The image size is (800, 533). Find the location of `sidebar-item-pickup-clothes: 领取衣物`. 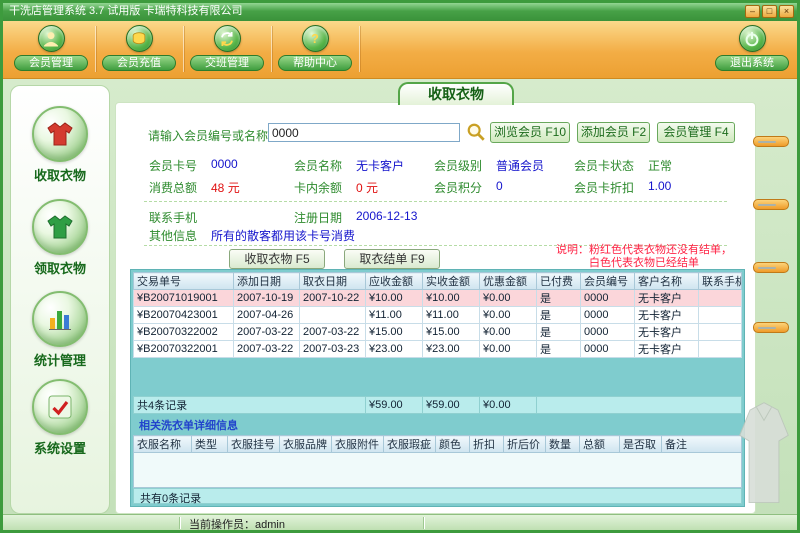

sidebar-item-pickup-clothes: 领取衣物 is located at coordinates (60, 238).